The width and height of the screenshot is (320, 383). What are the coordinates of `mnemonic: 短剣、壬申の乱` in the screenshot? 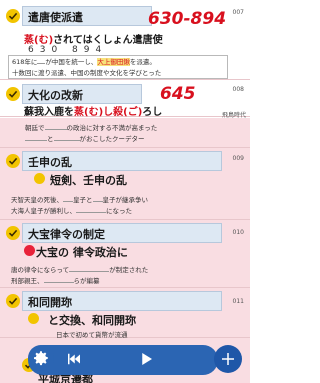 It's located at (88, 180).